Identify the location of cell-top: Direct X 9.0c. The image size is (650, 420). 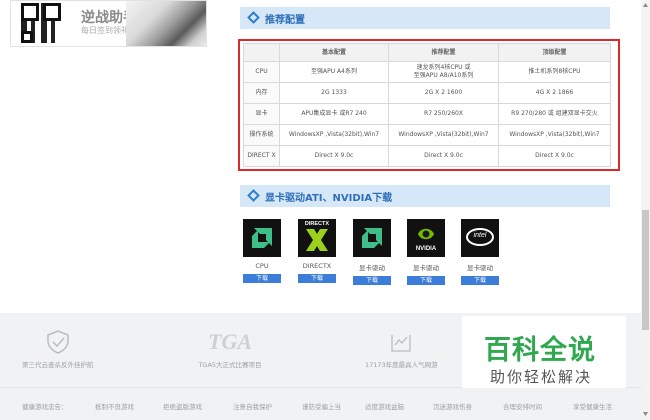
(554, 156).